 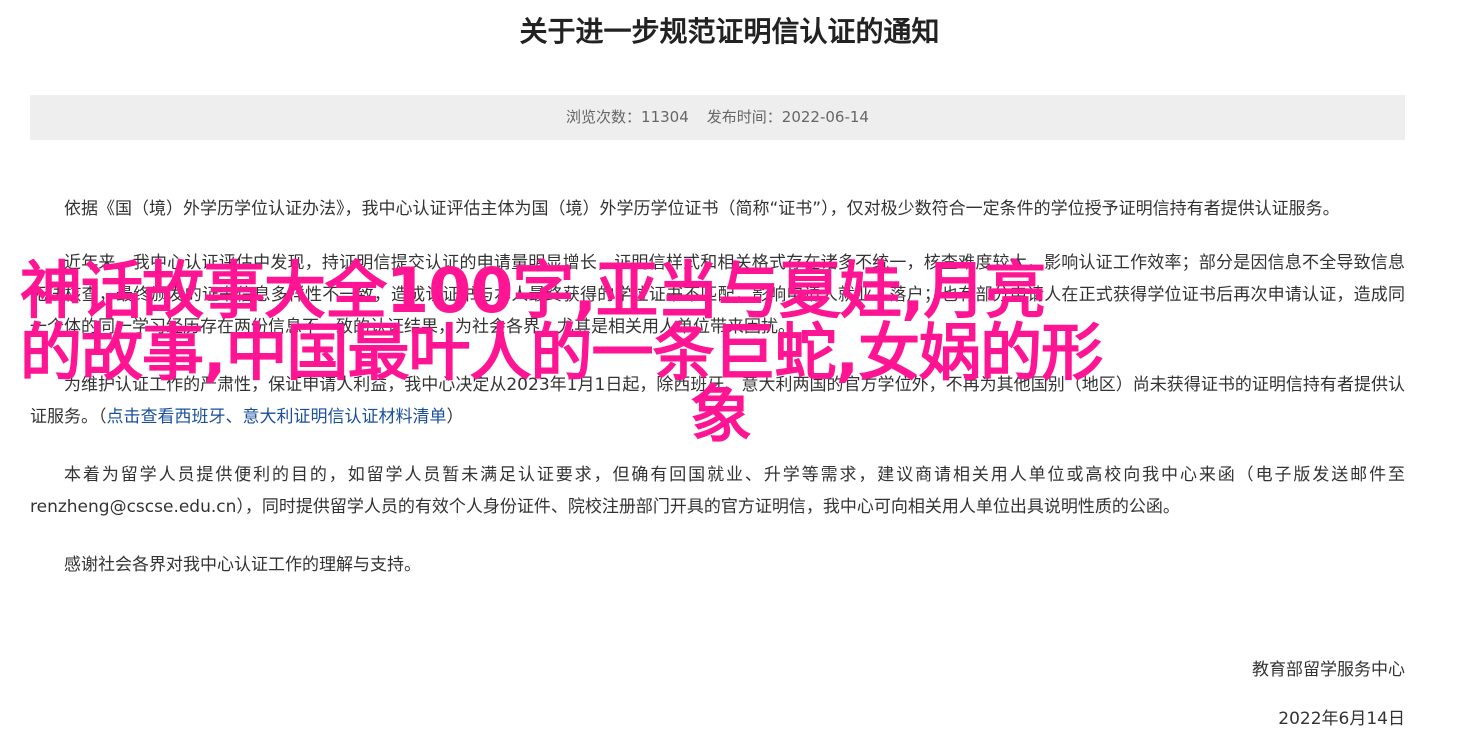 What do you see at coordinates (102, 417) in the screenshot?
I see `link-paren-open: （` at bounding box center [102, 417].